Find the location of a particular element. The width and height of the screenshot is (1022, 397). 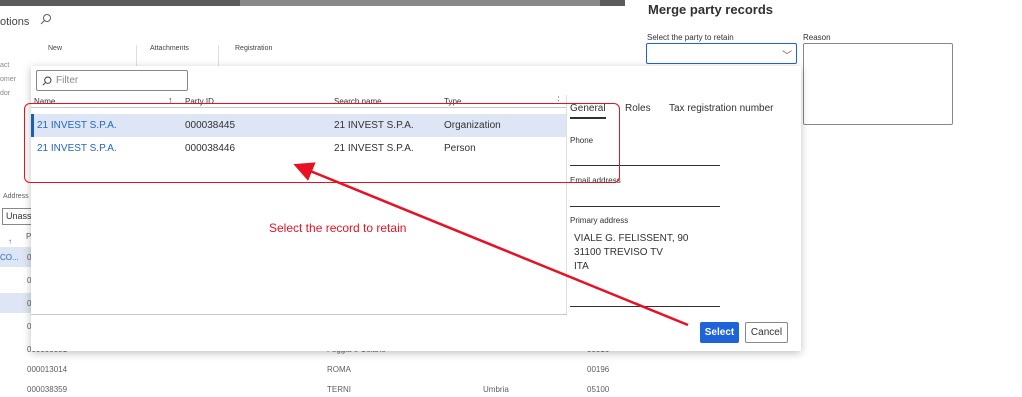

side-label-contact: act is located at coordinates (5, 65).